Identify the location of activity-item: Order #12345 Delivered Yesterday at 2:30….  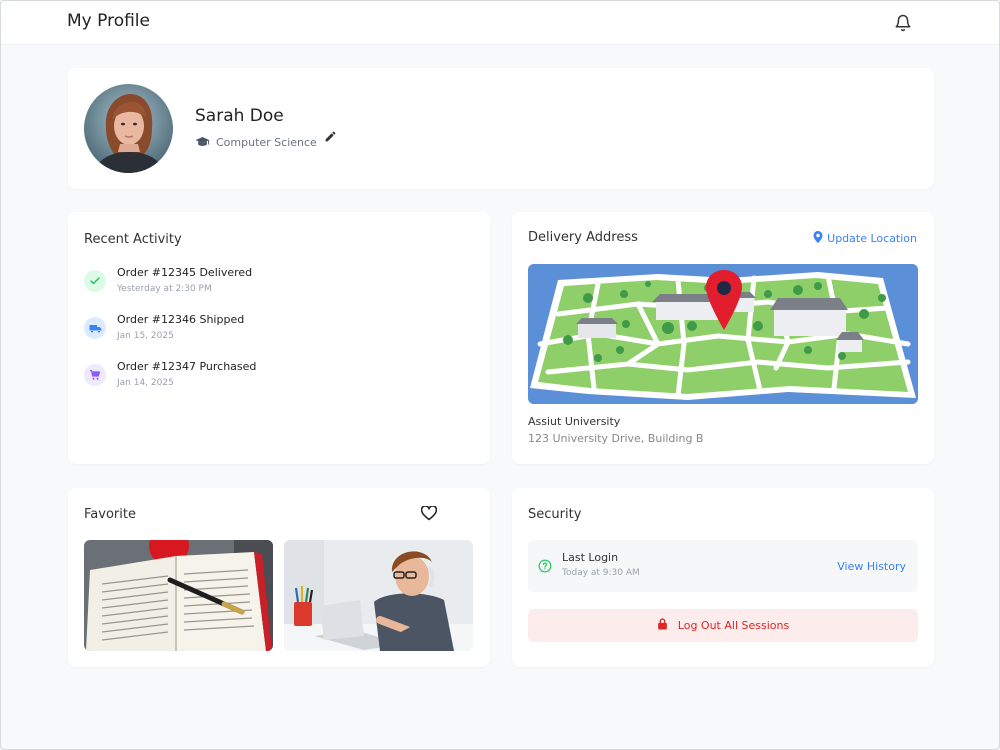
(274, 283).